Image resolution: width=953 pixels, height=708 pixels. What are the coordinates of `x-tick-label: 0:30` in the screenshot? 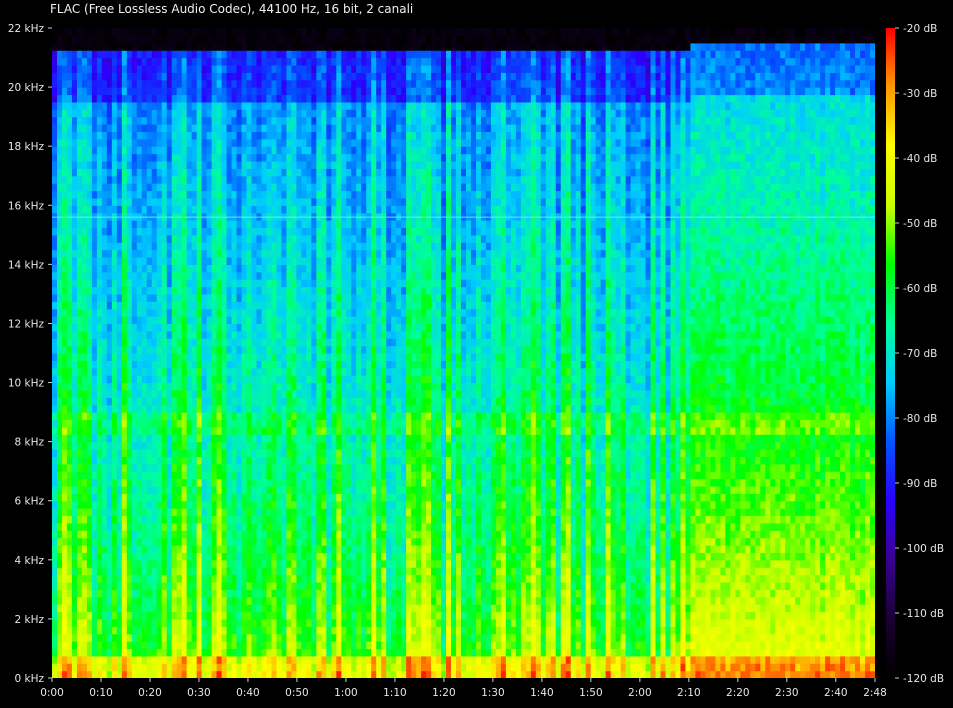 It's located at (199, 693).